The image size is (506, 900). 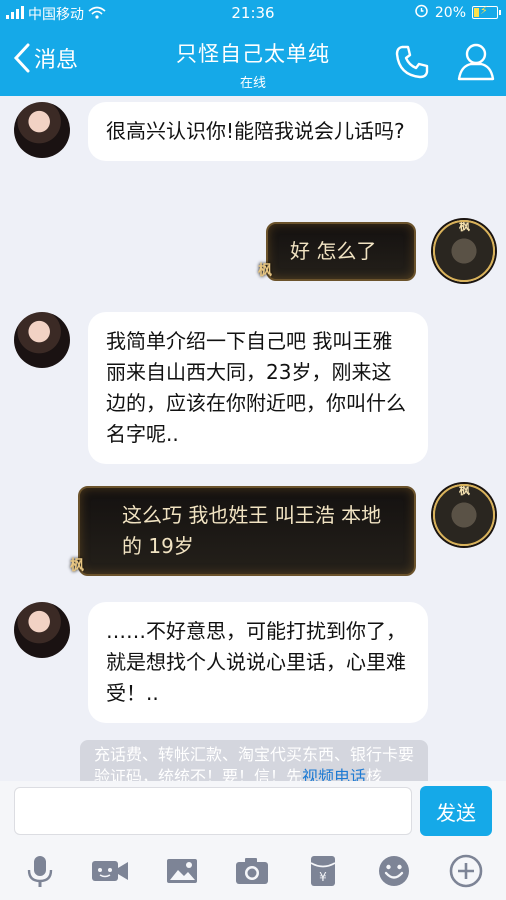 I want to click on outgoing-message: 好 怎么了 枫, so click(x=337, y=251).